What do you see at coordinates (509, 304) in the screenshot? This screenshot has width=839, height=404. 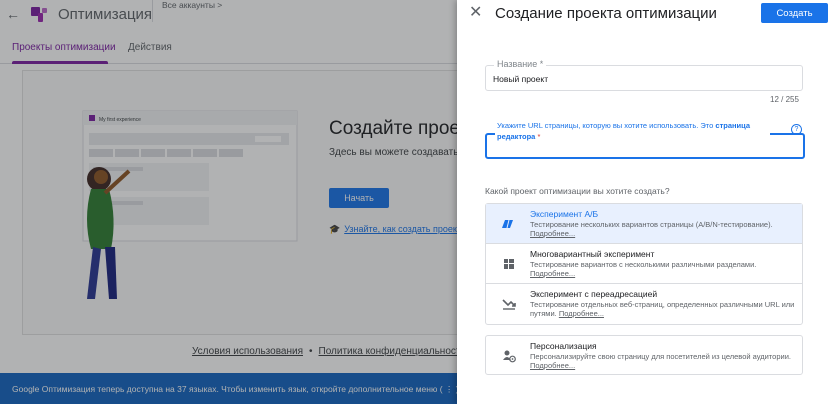 I see `redirect-icon` at bounding box center [509, 304].